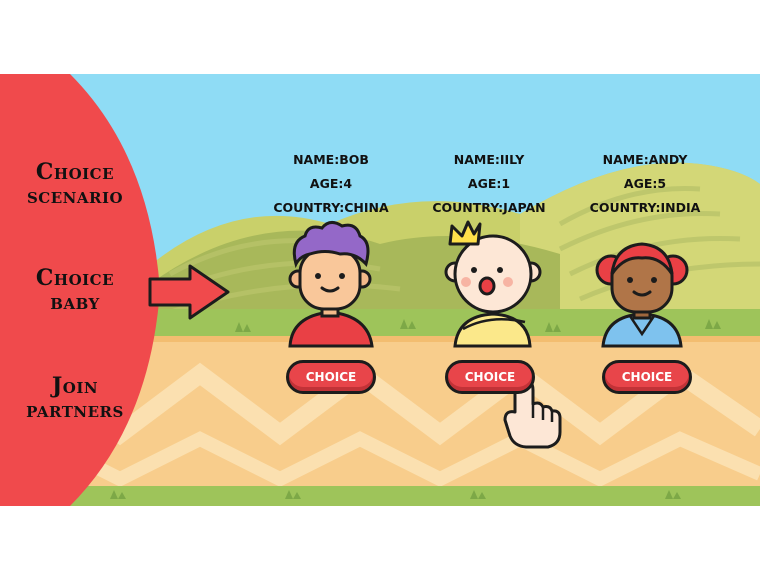 This screenshot has height=580, width=760. I want to click on choice-button-andy: CHOICE, so click(647, 377).